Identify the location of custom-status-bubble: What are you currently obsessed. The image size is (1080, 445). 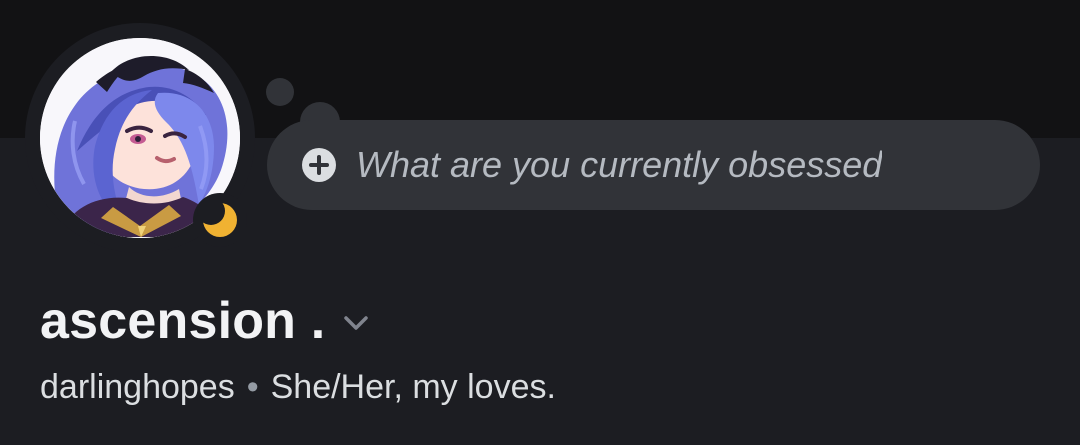
(653, 165).